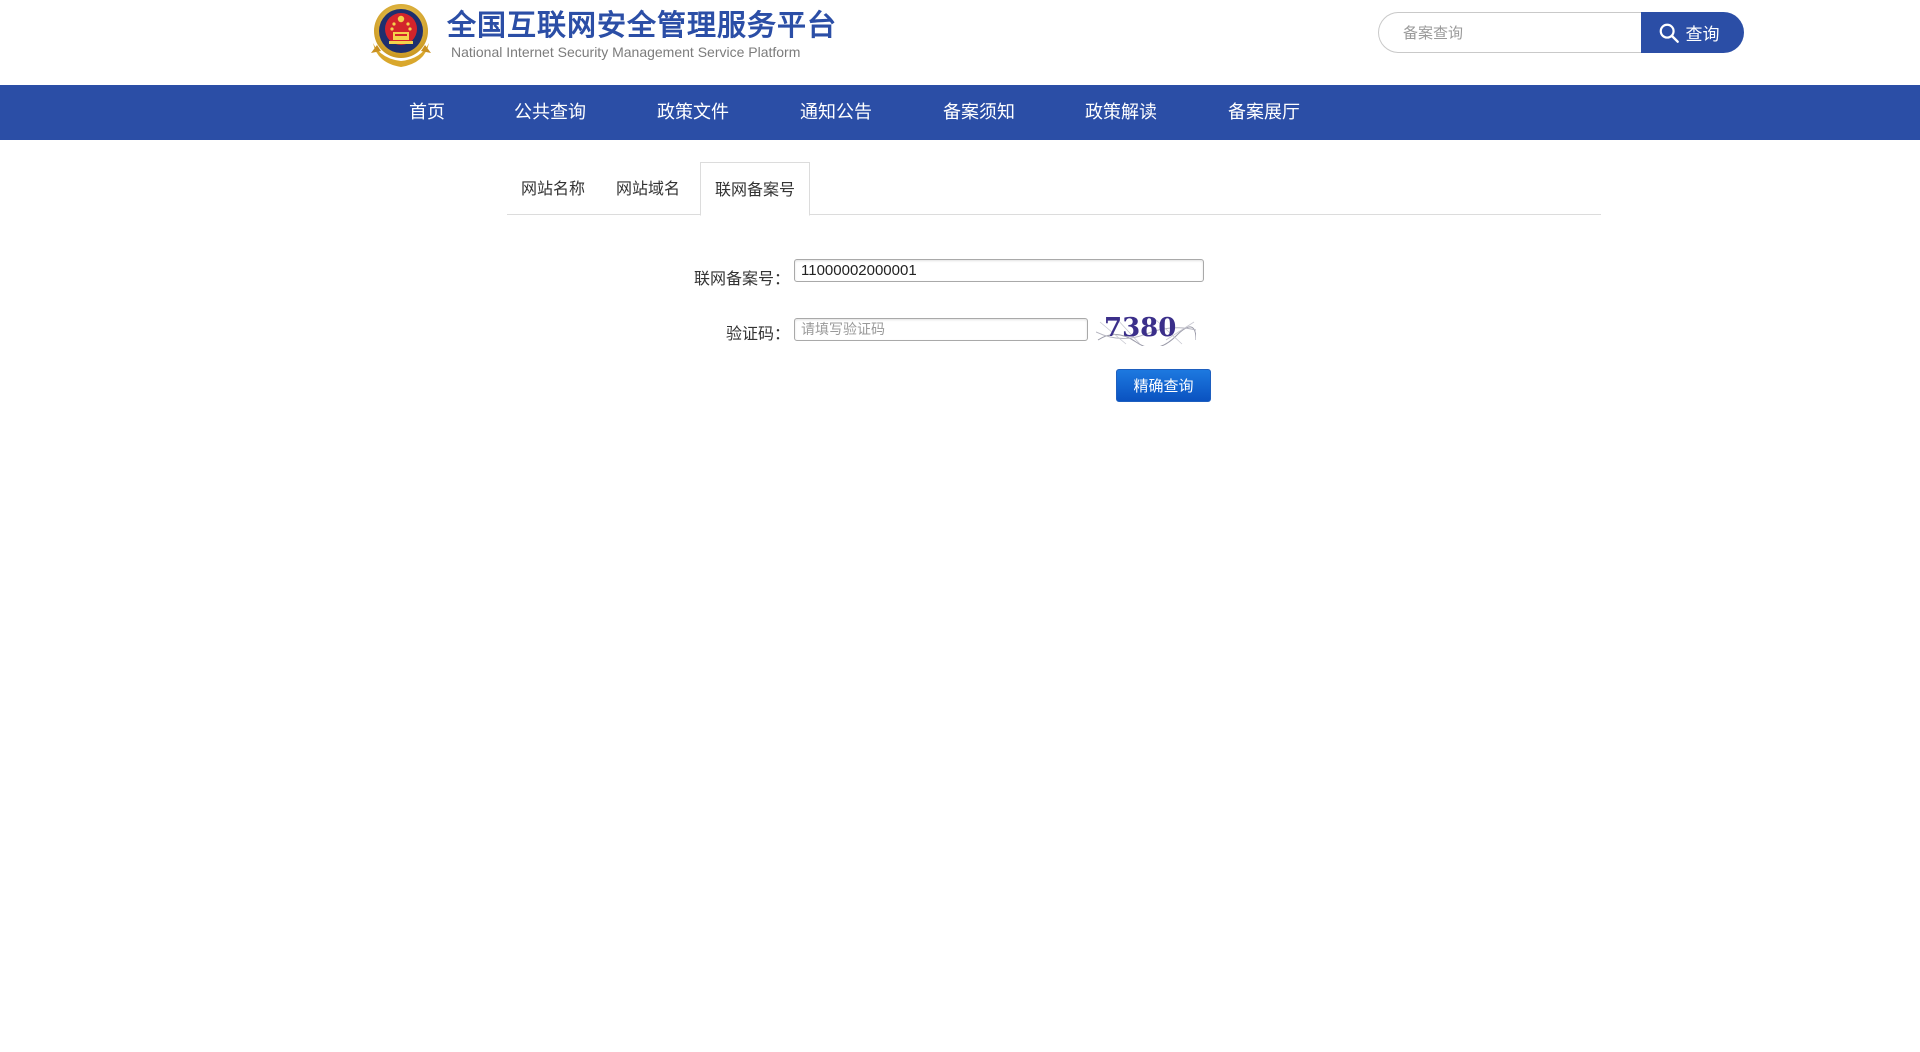 This screenshot has height=1052, width=1920. What do you see at coordinates (755, 189) in the screenshot?
I see `tab-record-number: 联网备案号` at bounding box center [755, 189].